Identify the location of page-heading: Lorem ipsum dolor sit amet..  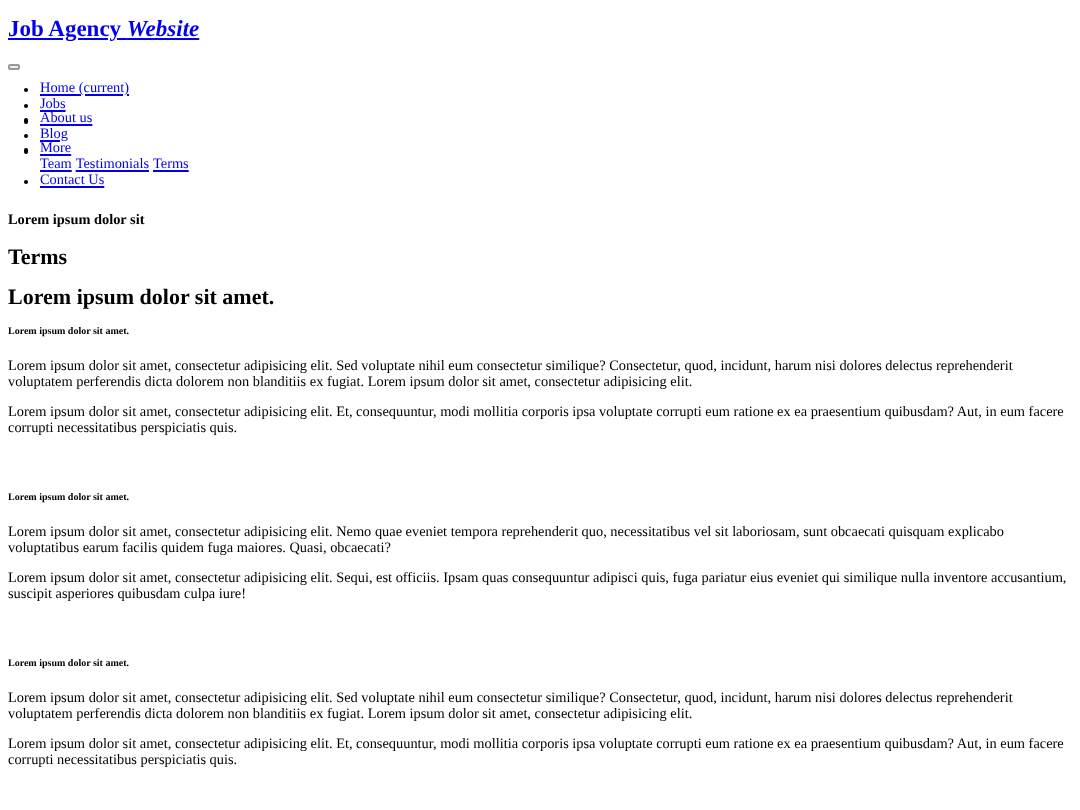
(142, 299).